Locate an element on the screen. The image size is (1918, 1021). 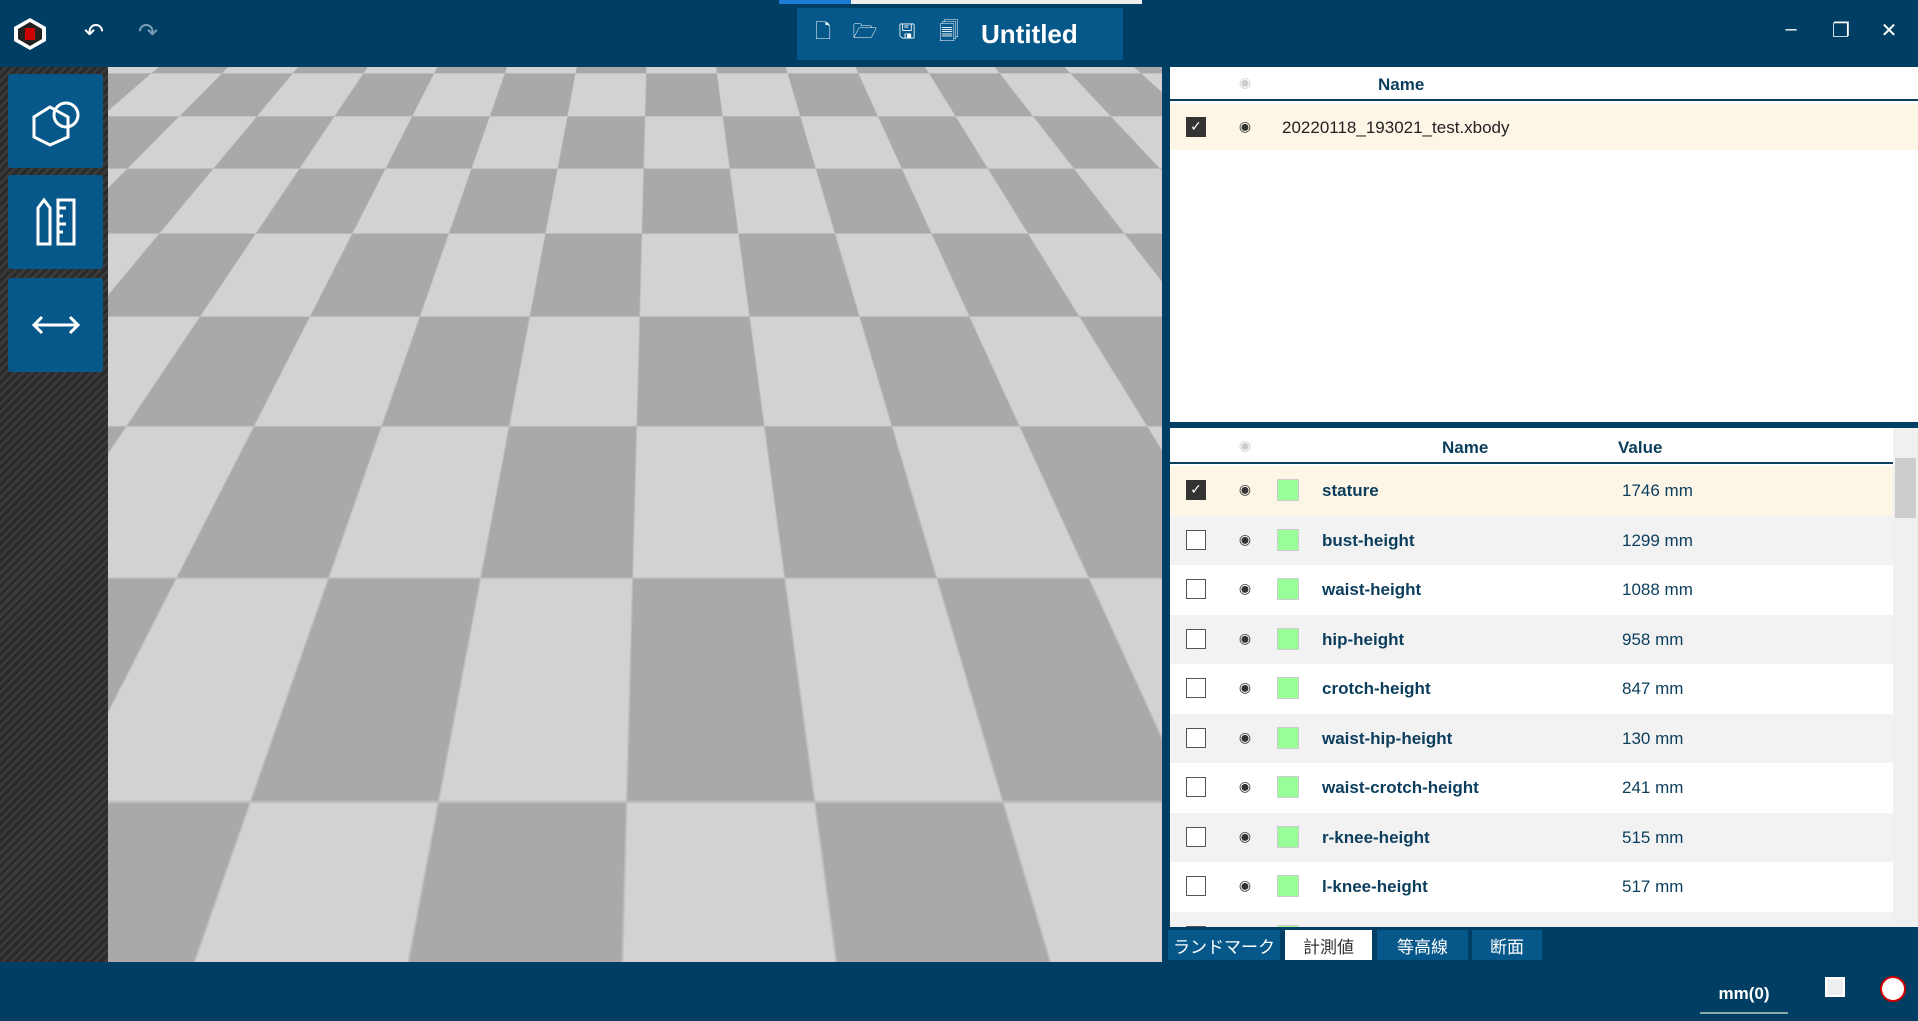
auto-measure-button: 自動計測 is located at coordinates (1000, 189).